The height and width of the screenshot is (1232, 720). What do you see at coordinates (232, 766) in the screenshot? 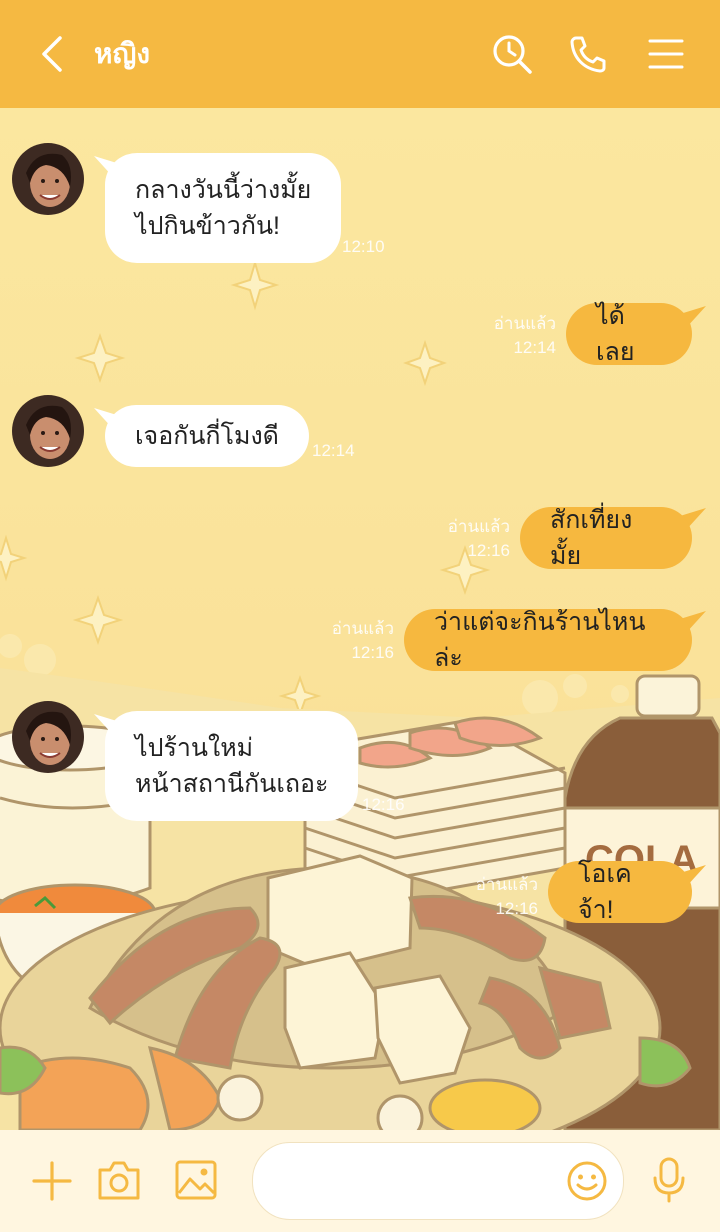
I see `message-bubble-incoming: ไปร้านใหม่ หน้าสถานีกันเถอะ` at bounding box center [232, 766].